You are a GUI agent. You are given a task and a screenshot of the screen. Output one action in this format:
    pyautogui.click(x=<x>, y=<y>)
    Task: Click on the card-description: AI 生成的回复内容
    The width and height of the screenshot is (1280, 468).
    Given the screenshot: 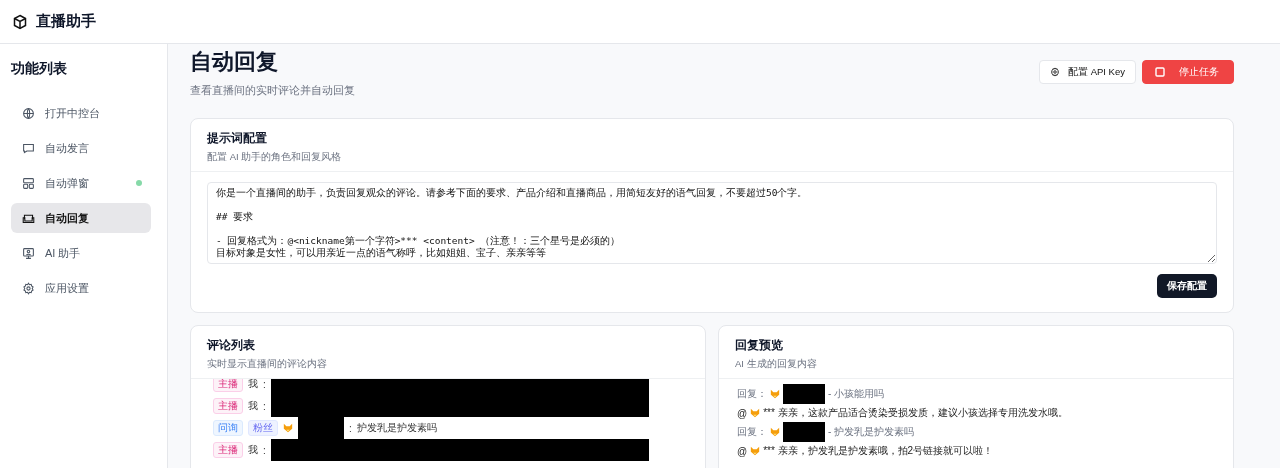 What is the action you would take?
    pyautogui.click(x=776, y=364)
    